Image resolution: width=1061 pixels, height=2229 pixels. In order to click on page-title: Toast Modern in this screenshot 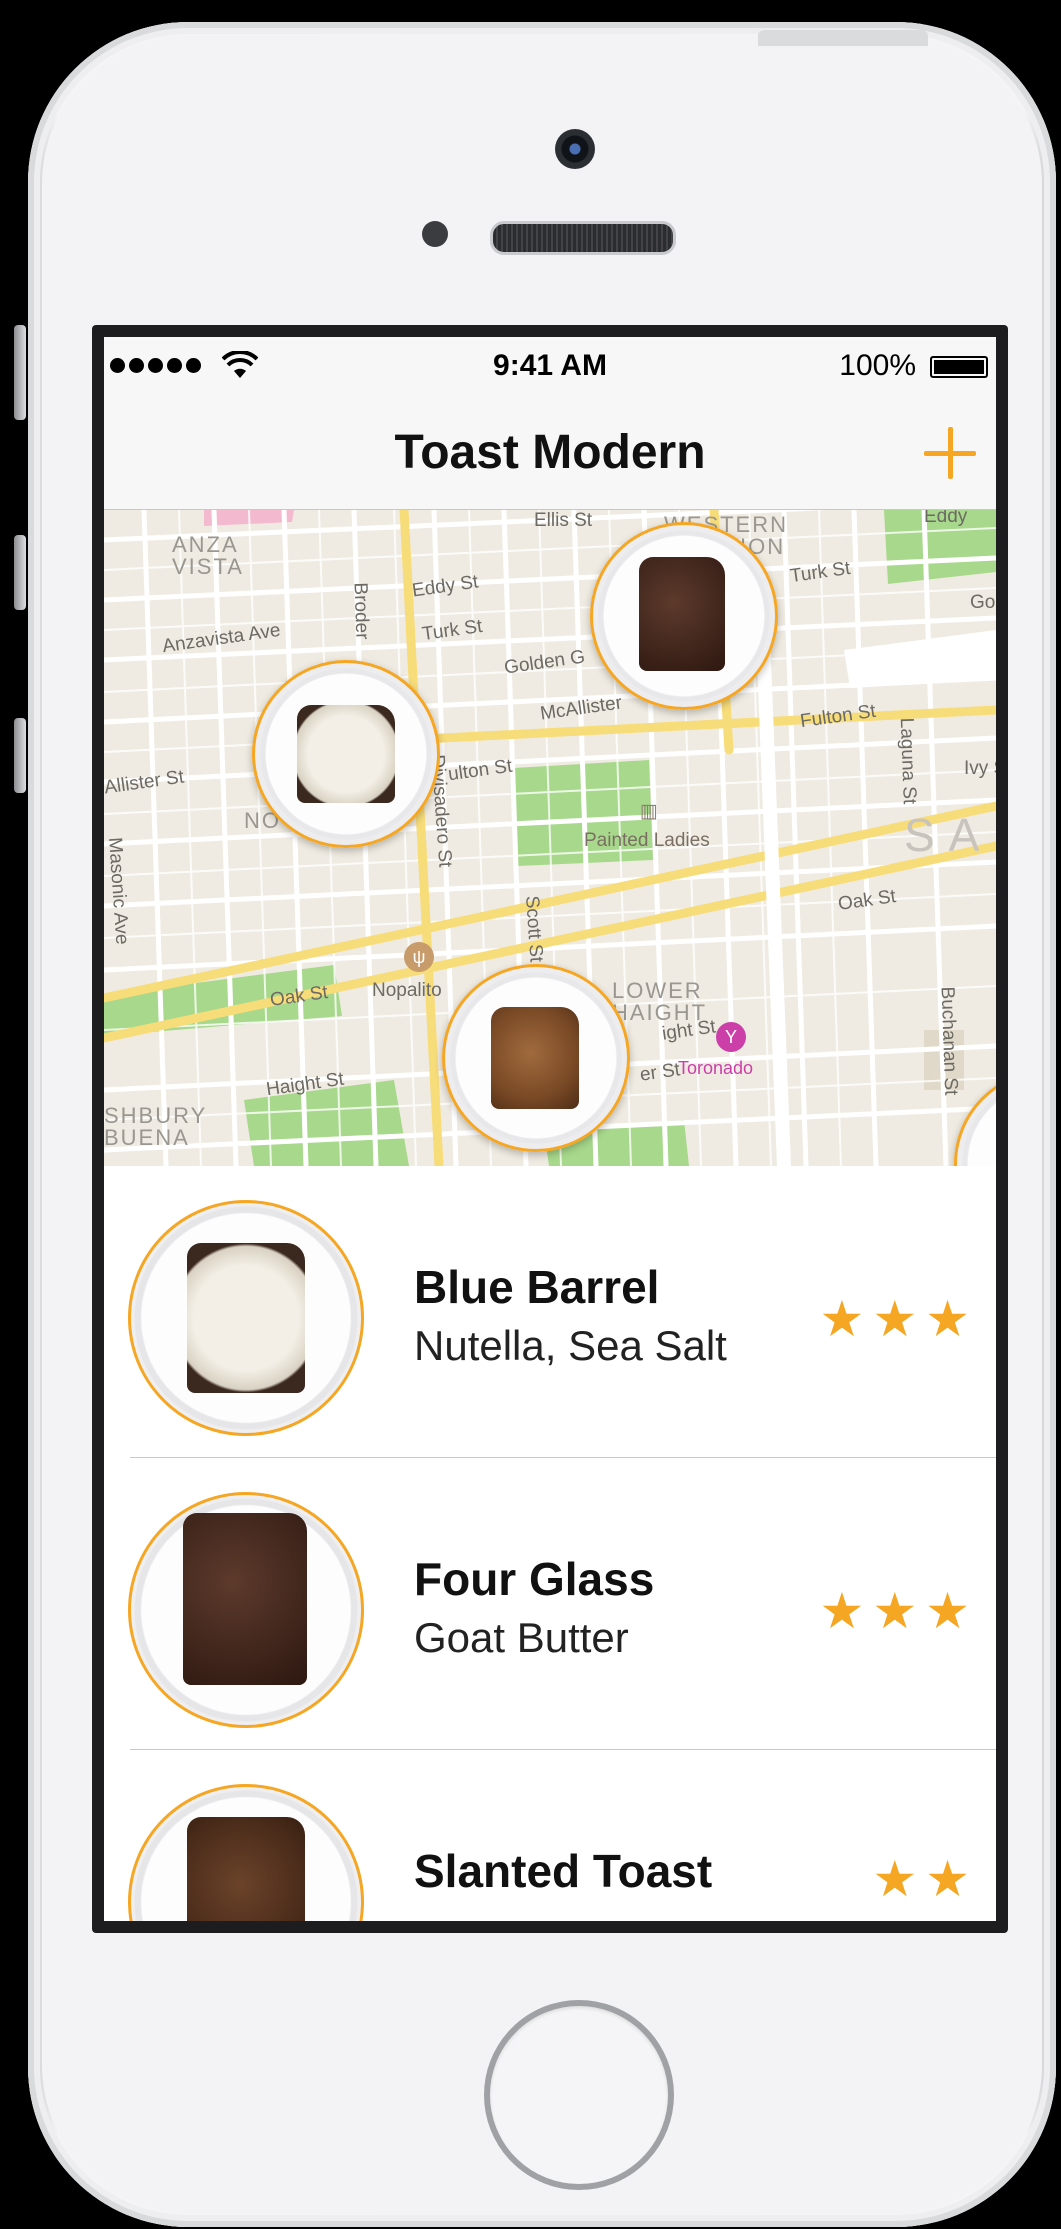, I will do `click(550, 452)`.